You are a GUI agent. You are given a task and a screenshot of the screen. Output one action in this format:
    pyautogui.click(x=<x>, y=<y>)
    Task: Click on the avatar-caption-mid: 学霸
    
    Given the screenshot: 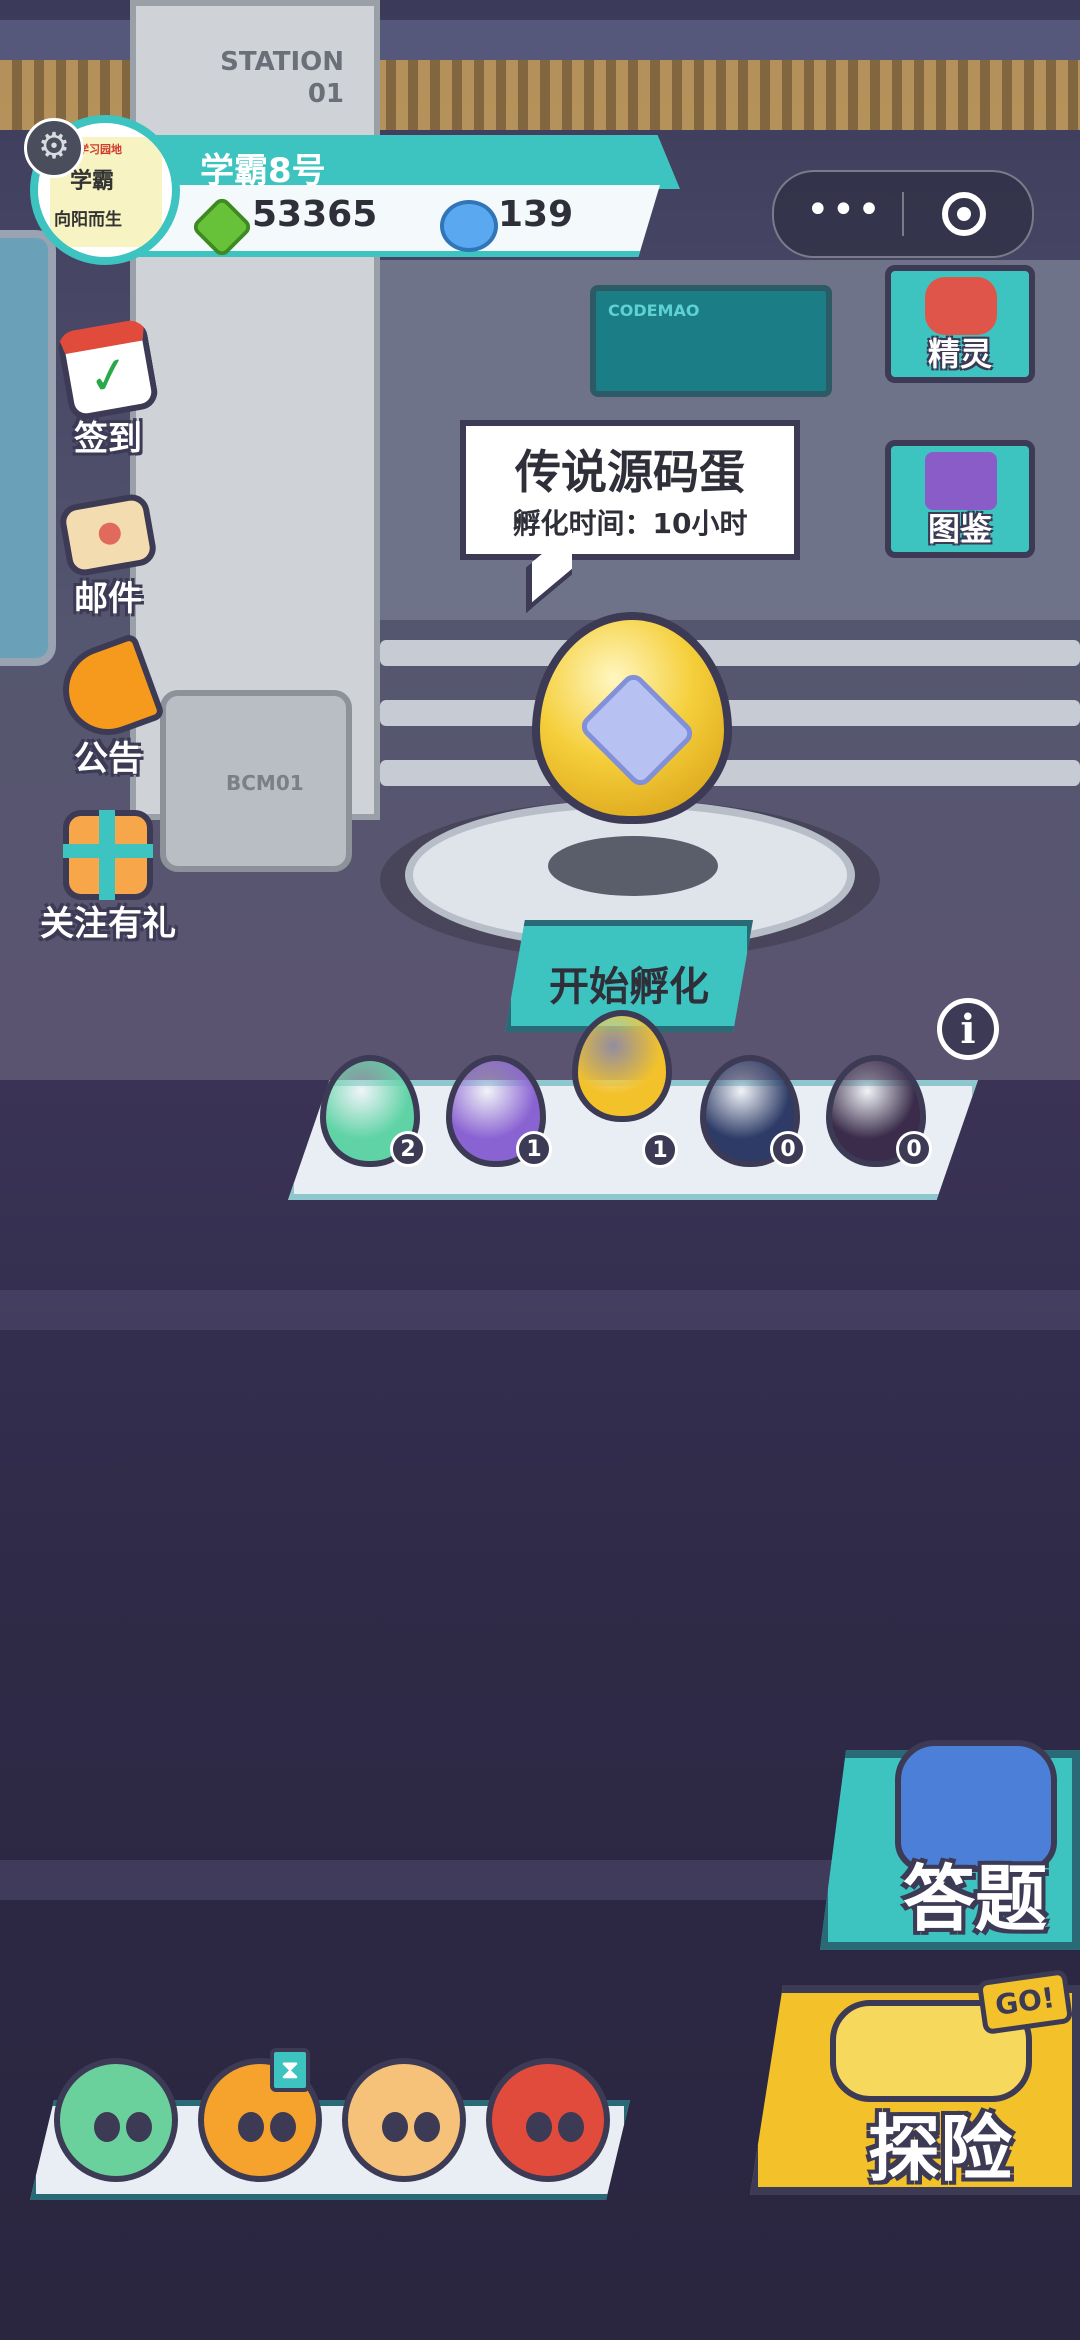 What is the action you would take?
    pyautogui.click(x=92, y=181)
    